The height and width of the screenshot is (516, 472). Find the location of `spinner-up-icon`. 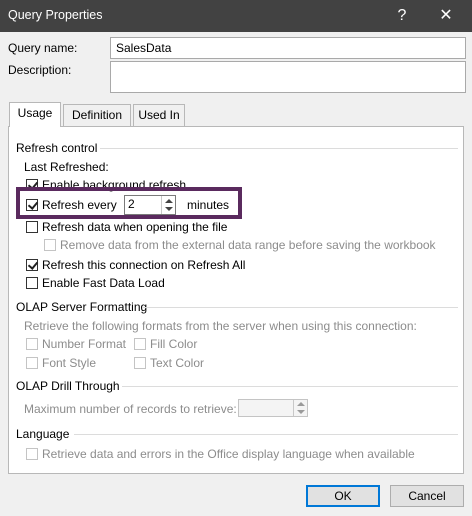

spinner-up-icon is located at coordinates (301, 404).